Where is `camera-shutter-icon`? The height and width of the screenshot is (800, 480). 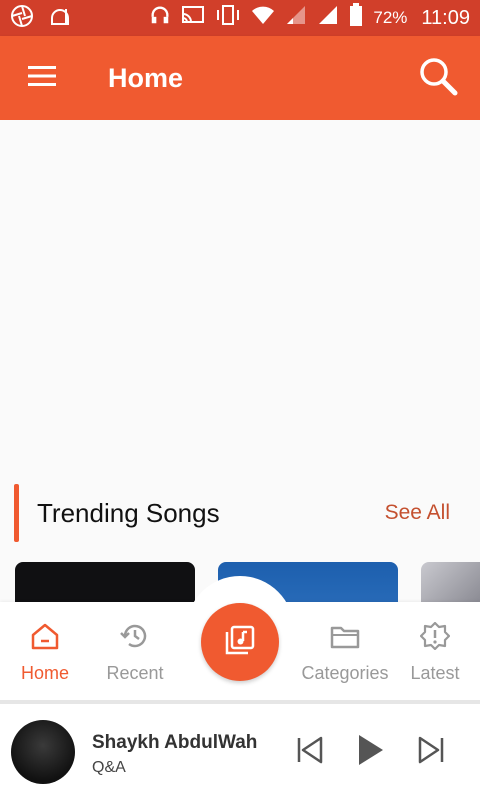 camera-shutter-icon is located at coordinates (22, 18).